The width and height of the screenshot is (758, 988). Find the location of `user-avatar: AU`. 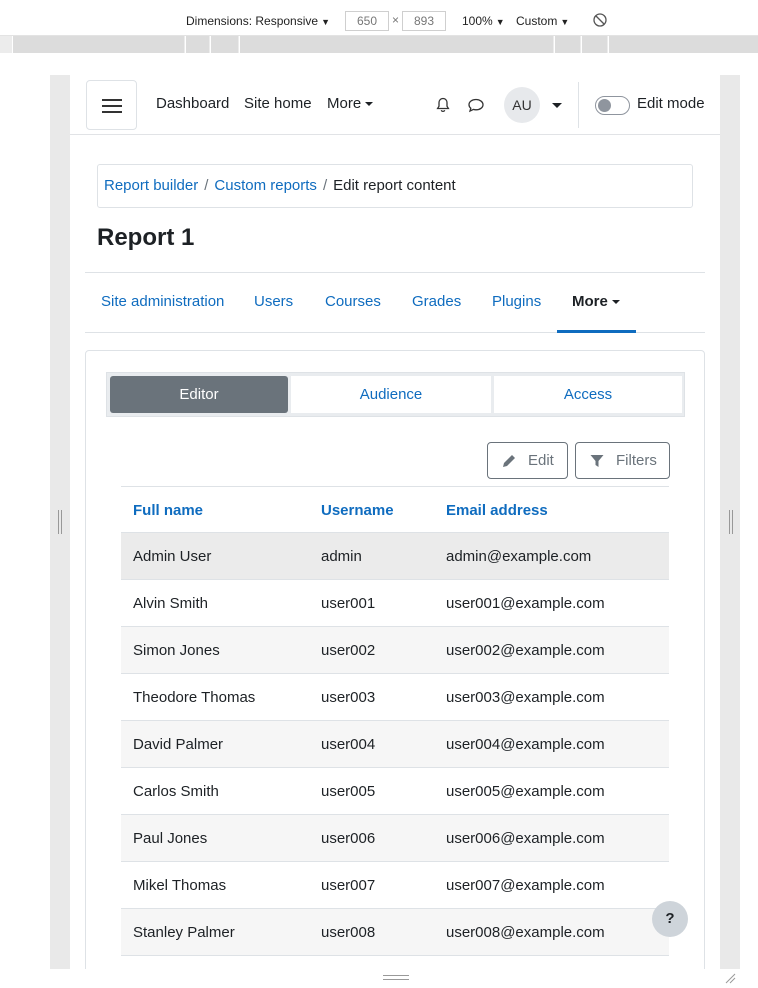

user-avatar: AU is located at coordinates (522, 105).